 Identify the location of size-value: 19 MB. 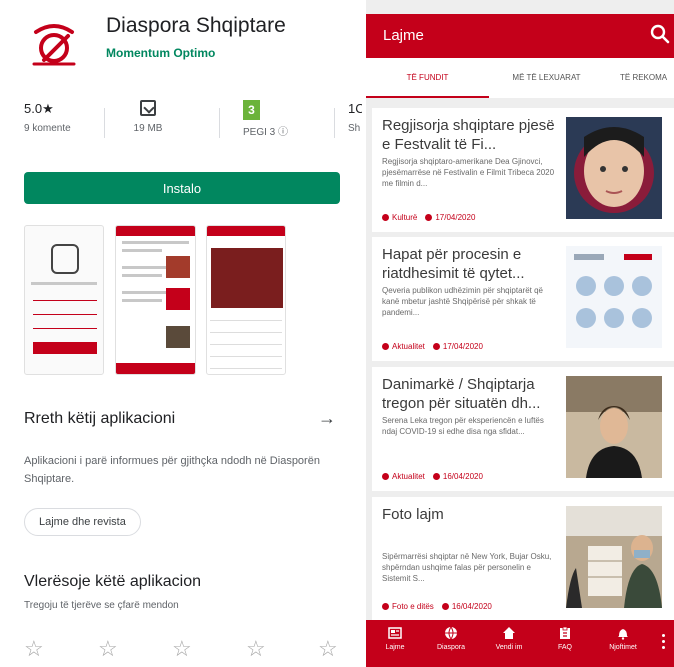
(148, 128).